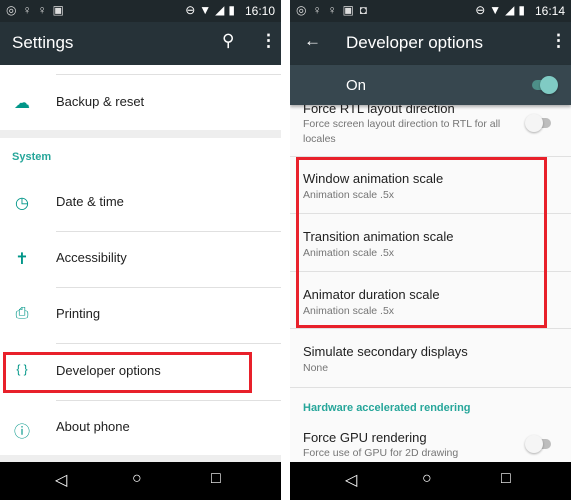 This screenshot has width=571, height=500. What do you see at coordinates (140, 315) in the screenshot?
I see `settings-item-printing: ⎙ Printing` at bounding box center [140, 315].